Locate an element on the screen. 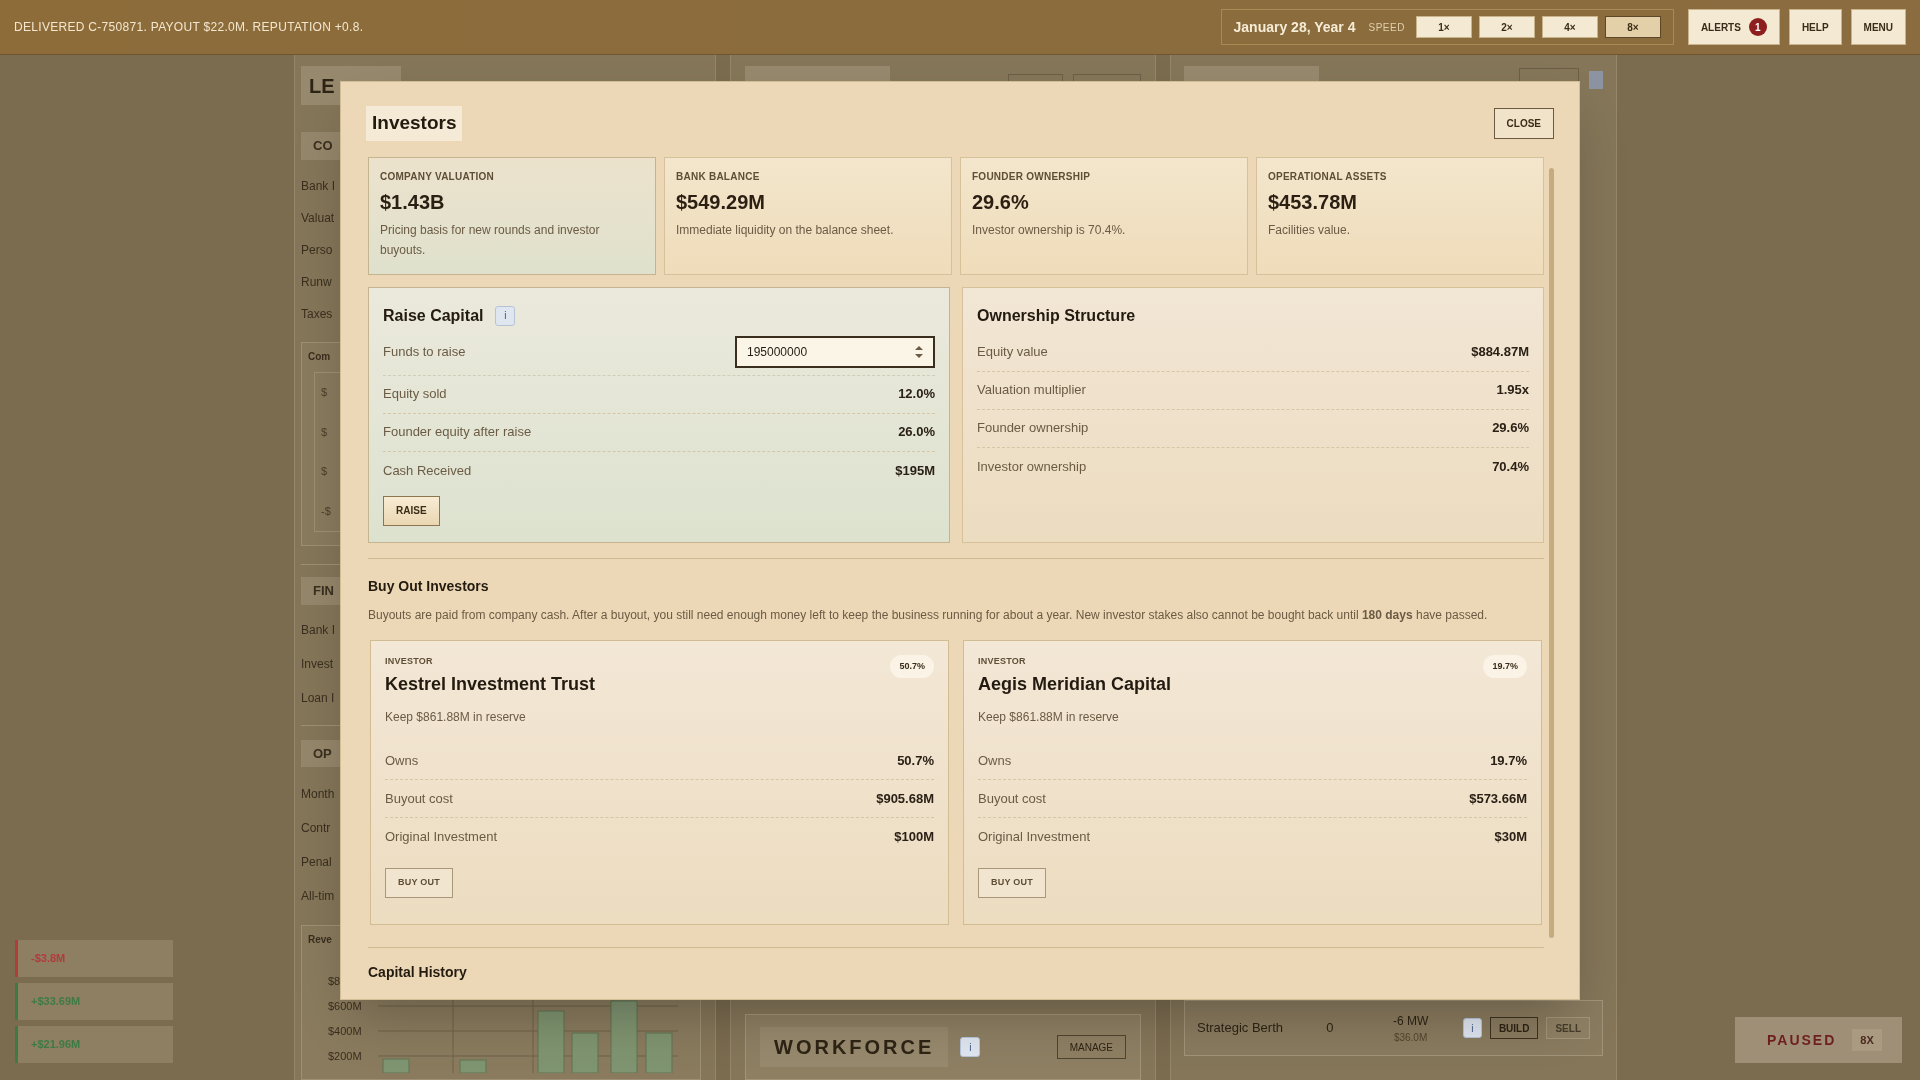 The width and height of the screenshot is (1920, 1080). investor-name: Kestrel Investment Trust is located at coordinates (491, 684).